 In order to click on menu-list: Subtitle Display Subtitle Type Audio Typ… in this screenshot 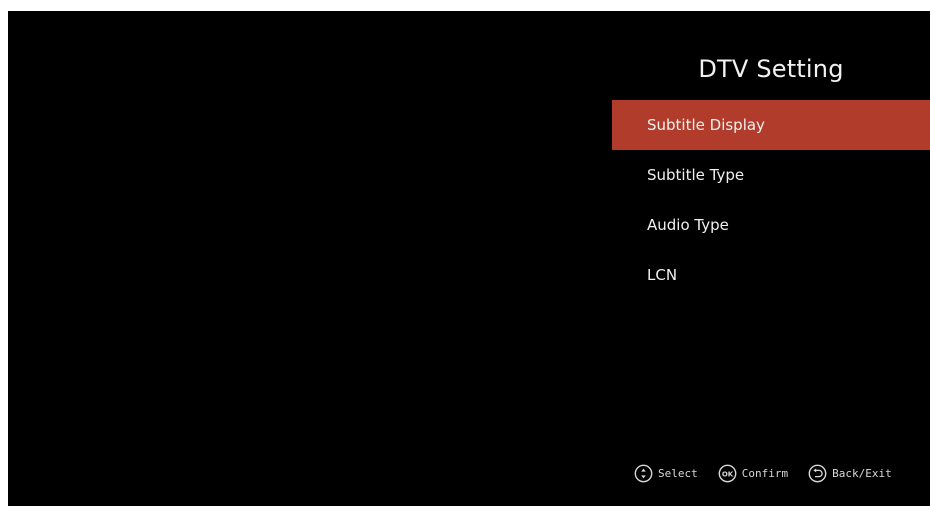, I will do `click(771, 200)`.